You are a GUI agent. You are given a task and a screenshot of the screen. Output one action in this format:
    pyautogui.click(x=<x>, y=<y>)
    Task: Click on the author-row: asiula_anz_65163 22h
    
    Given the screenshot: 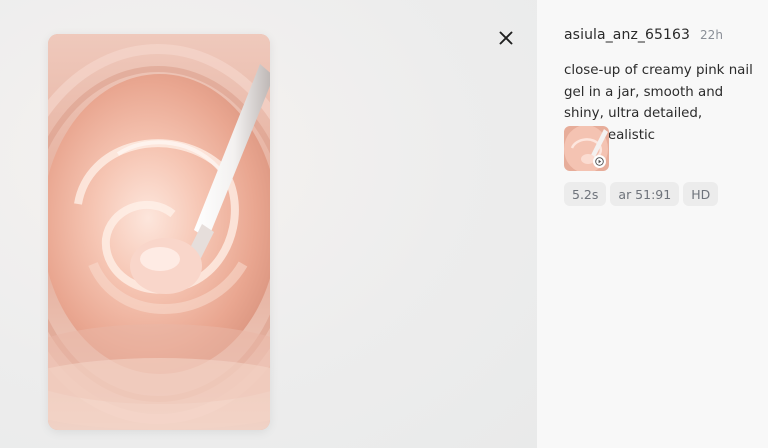 What is the action you would take?
    pyautogui.click(x=643, y=35)
    